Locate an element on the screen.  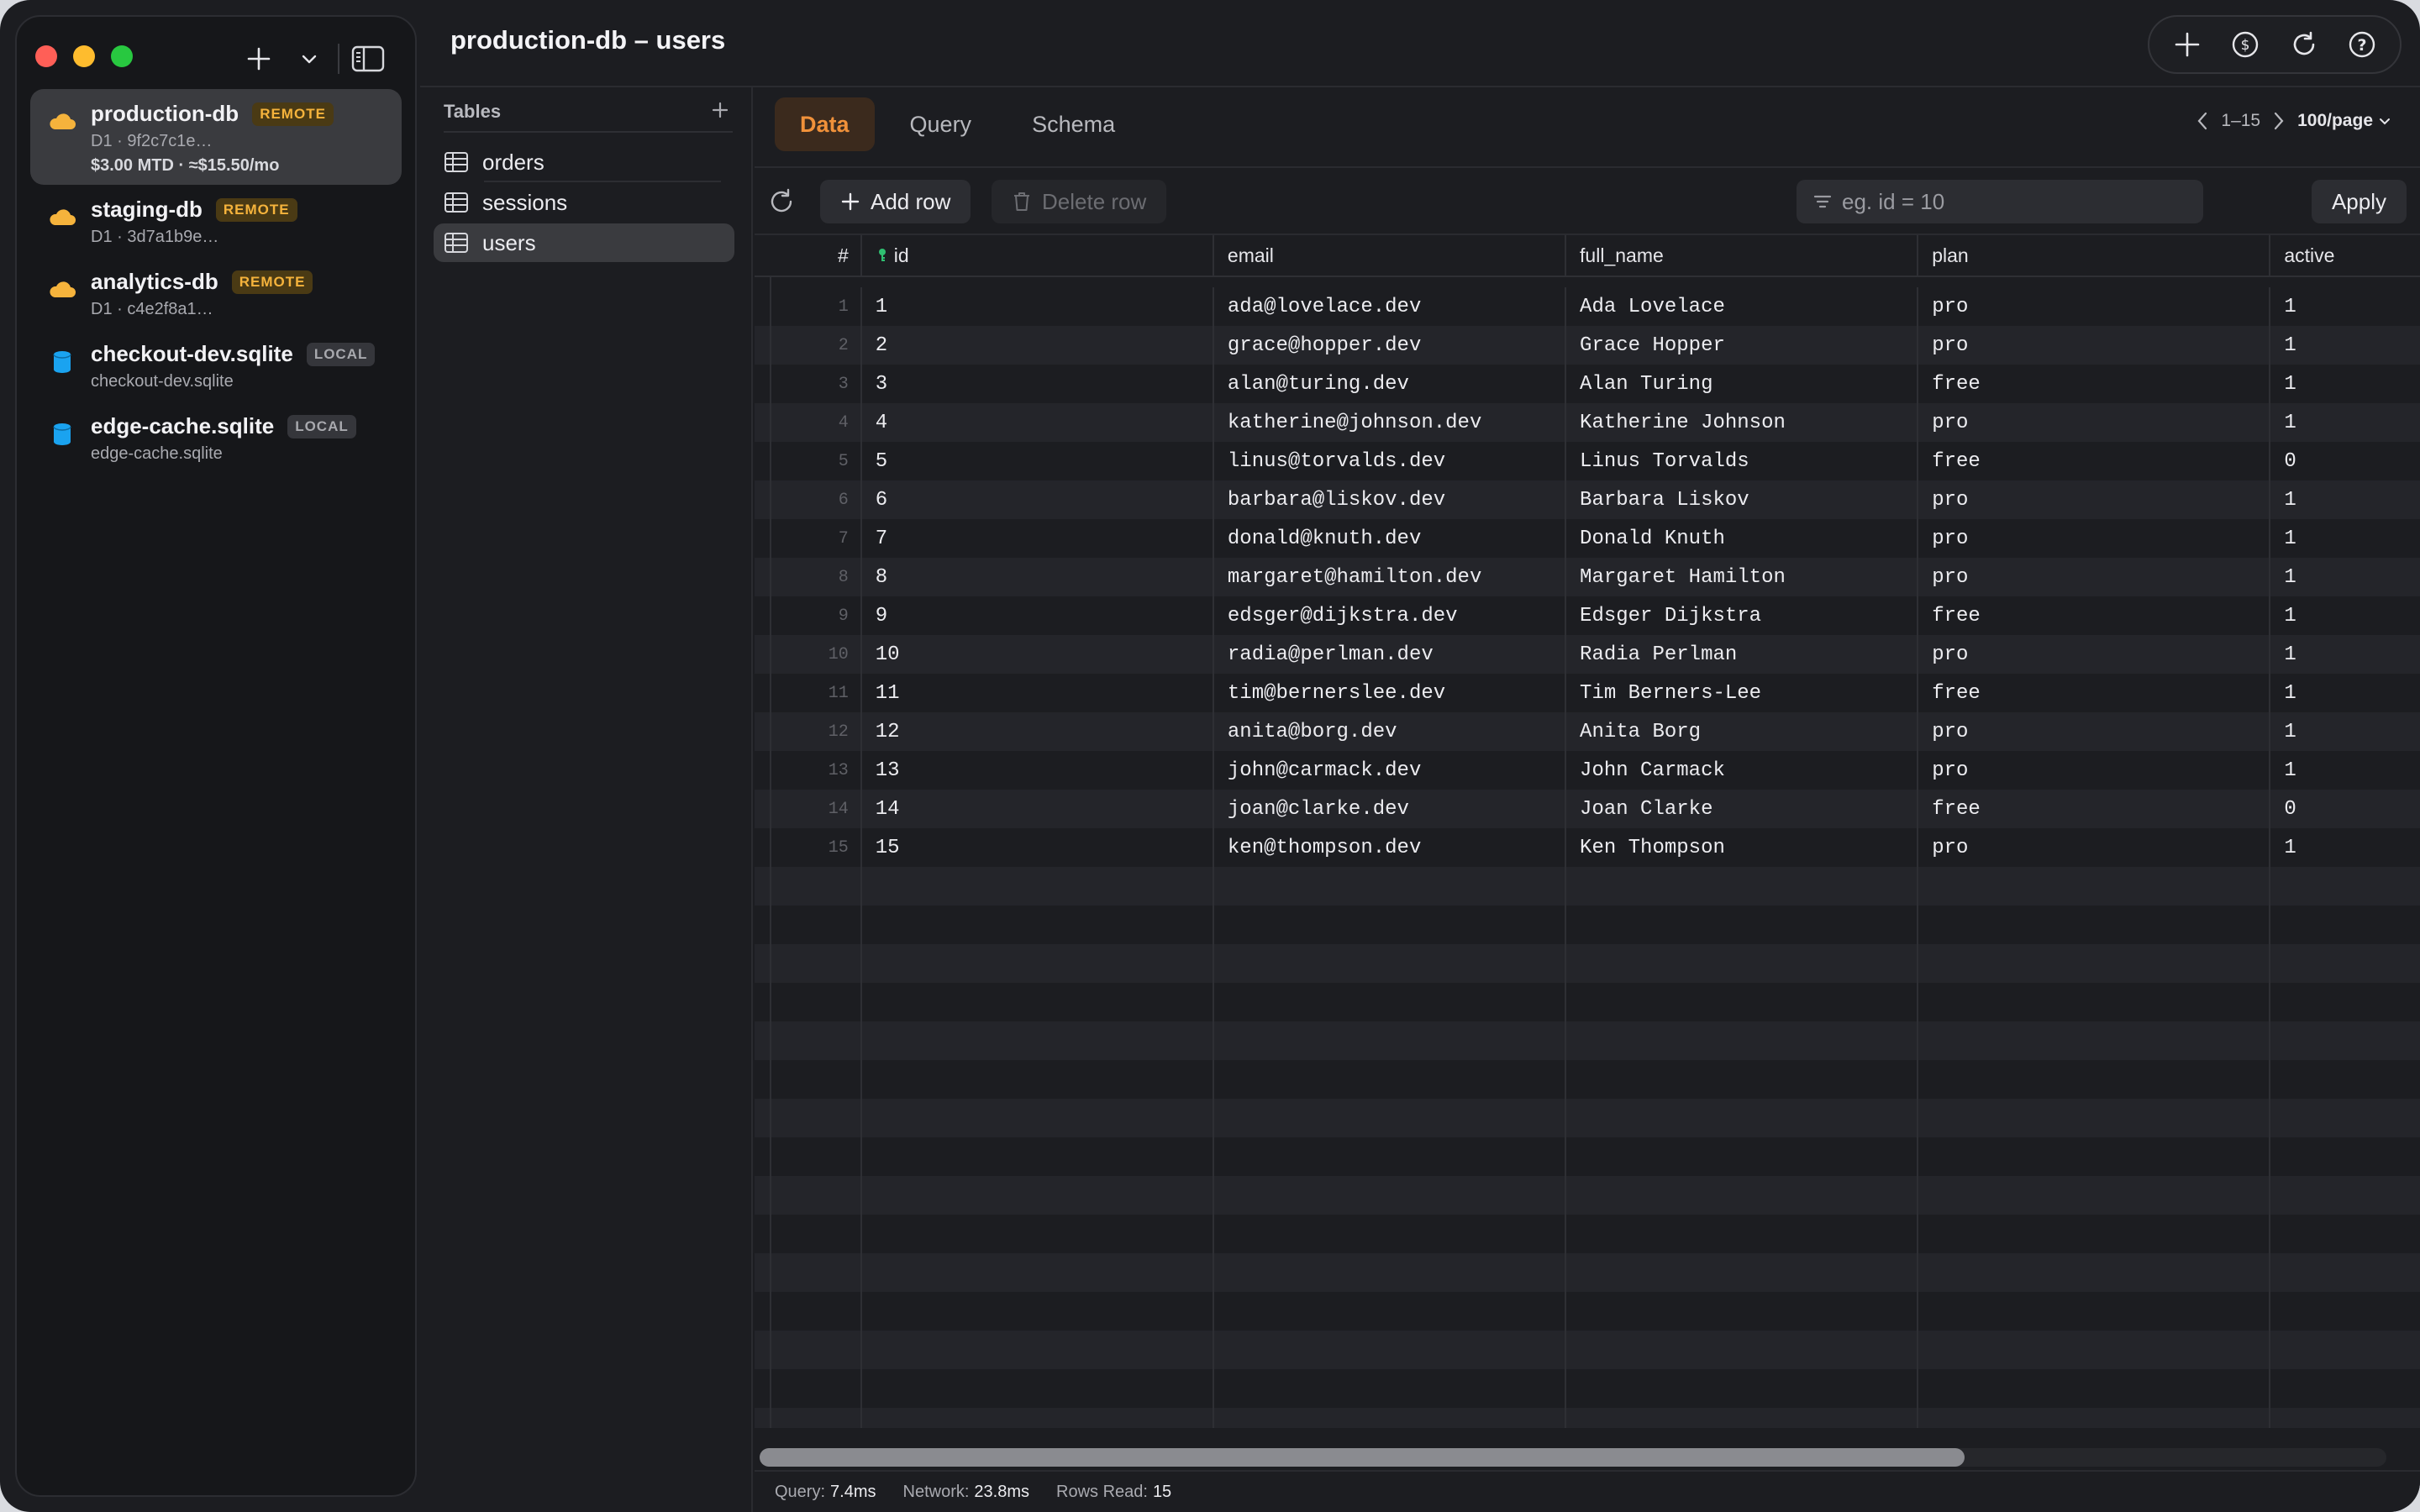
cell-id: 14 is located at coordinates (1036, 809).